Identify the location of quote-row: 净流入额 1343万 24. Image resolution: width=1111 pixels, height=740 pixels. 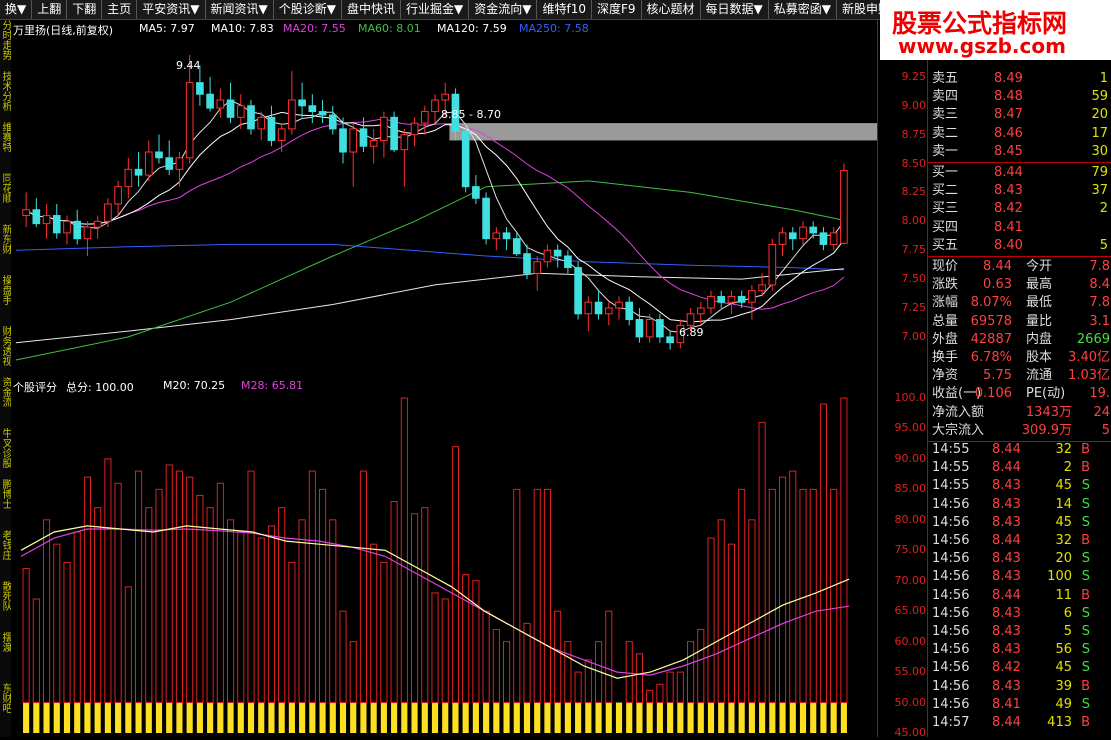
(1019, 413).